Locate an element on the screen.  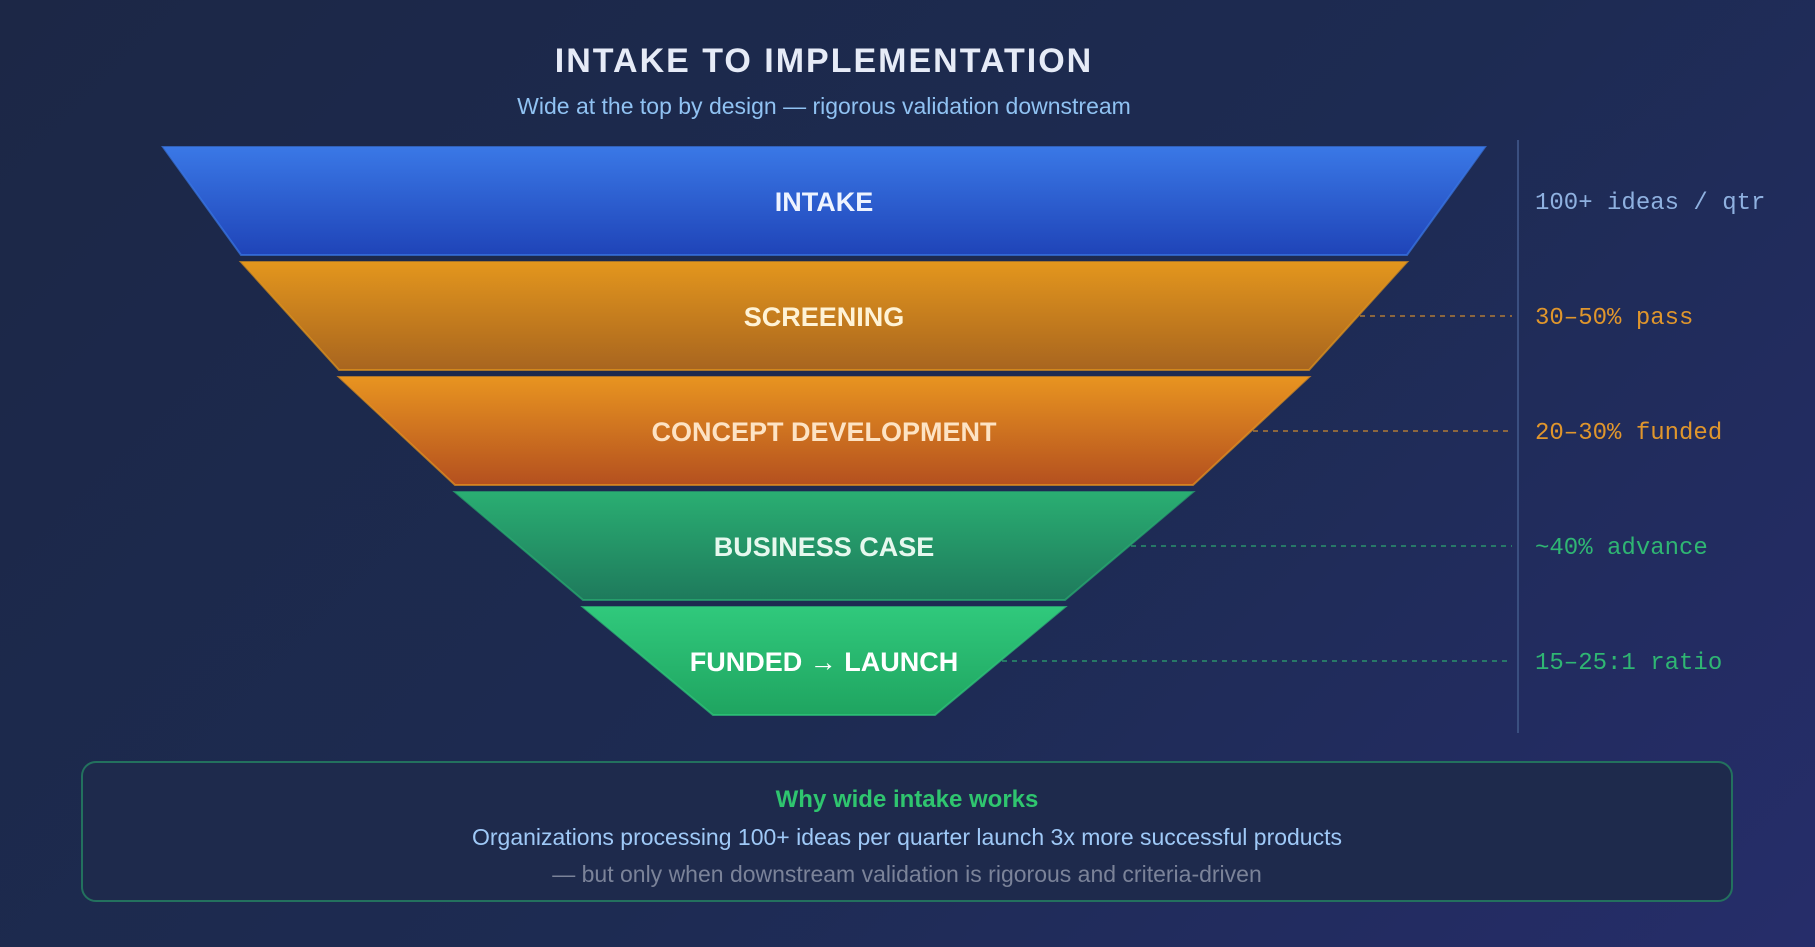
insight-note-heading: Why wide intake works is located at coordinates (907, 799).